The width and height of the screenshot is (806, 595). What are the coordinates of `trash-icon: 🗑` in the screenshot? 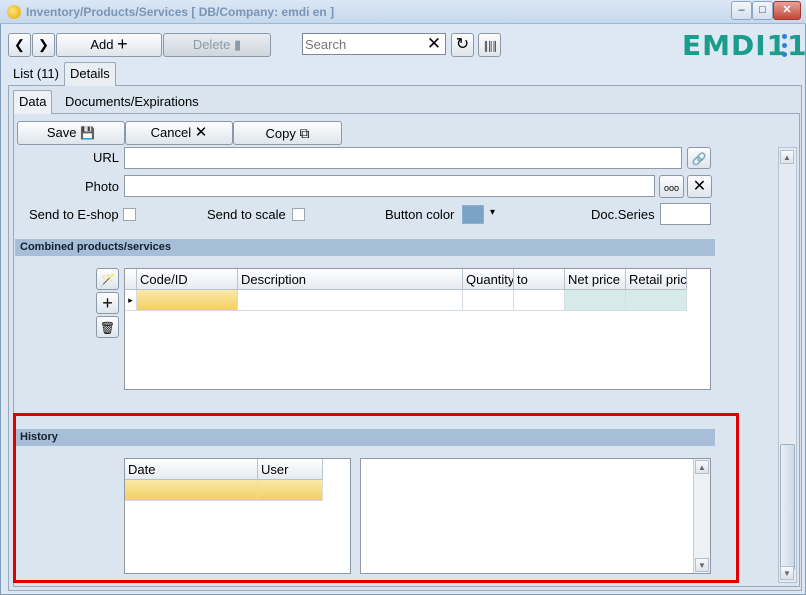 It's located at (107, 328).